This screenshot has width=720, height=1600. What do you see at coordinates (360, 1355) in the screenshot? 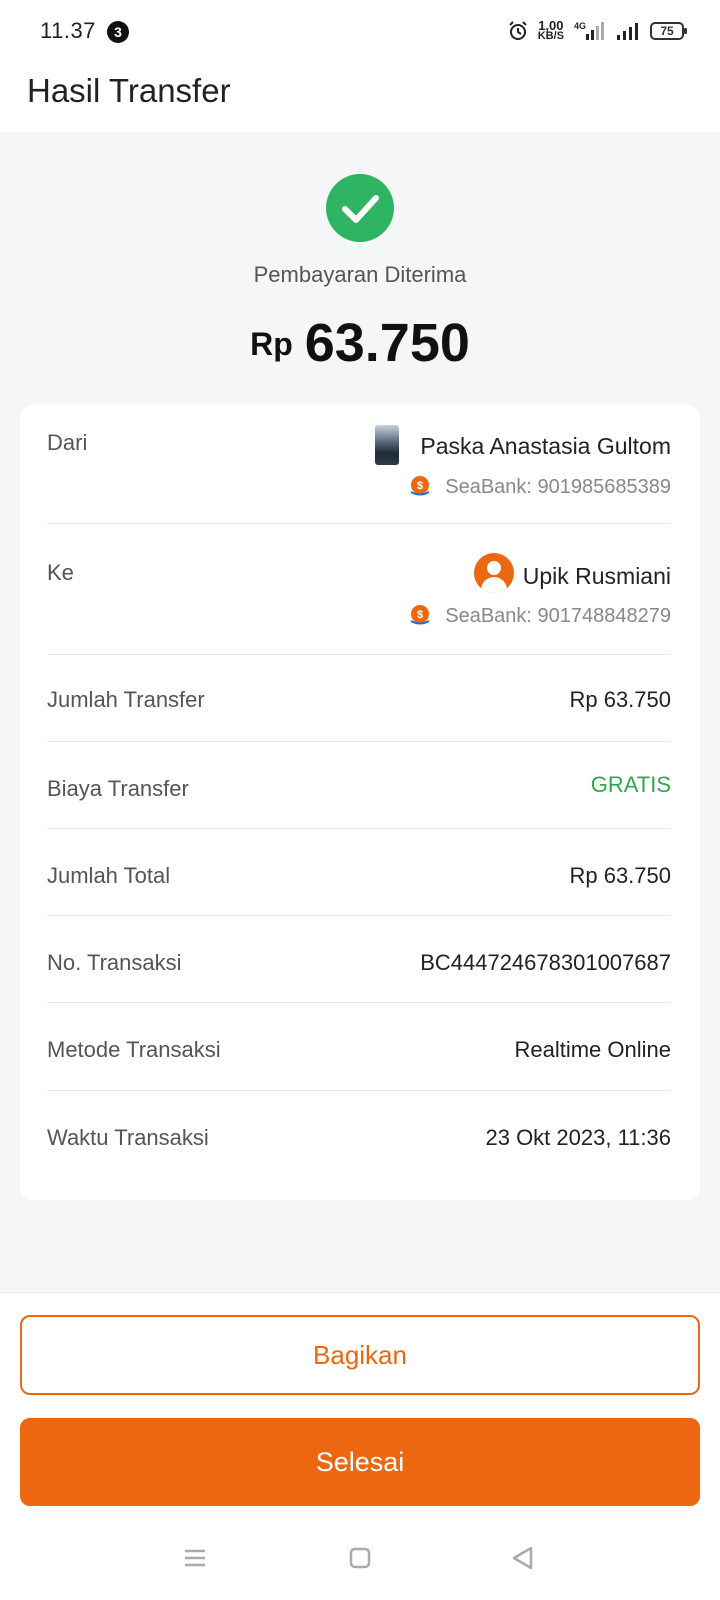
I see `share-button: Bagikan` at bounding box center [360, 1355].